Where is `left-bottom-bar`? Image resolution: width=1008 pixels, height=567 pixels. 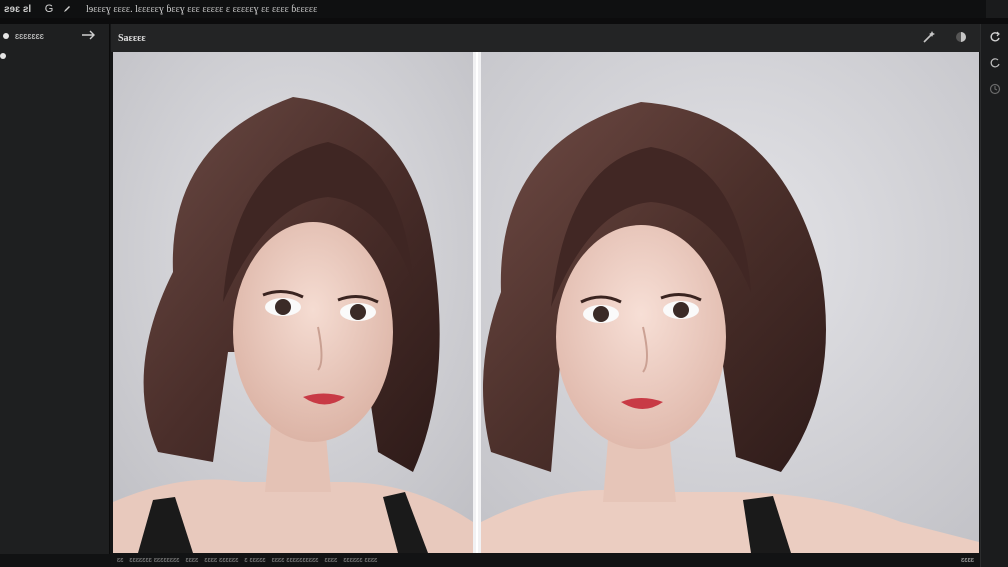 left-bottom-bar is located at coordinates (55, 560).